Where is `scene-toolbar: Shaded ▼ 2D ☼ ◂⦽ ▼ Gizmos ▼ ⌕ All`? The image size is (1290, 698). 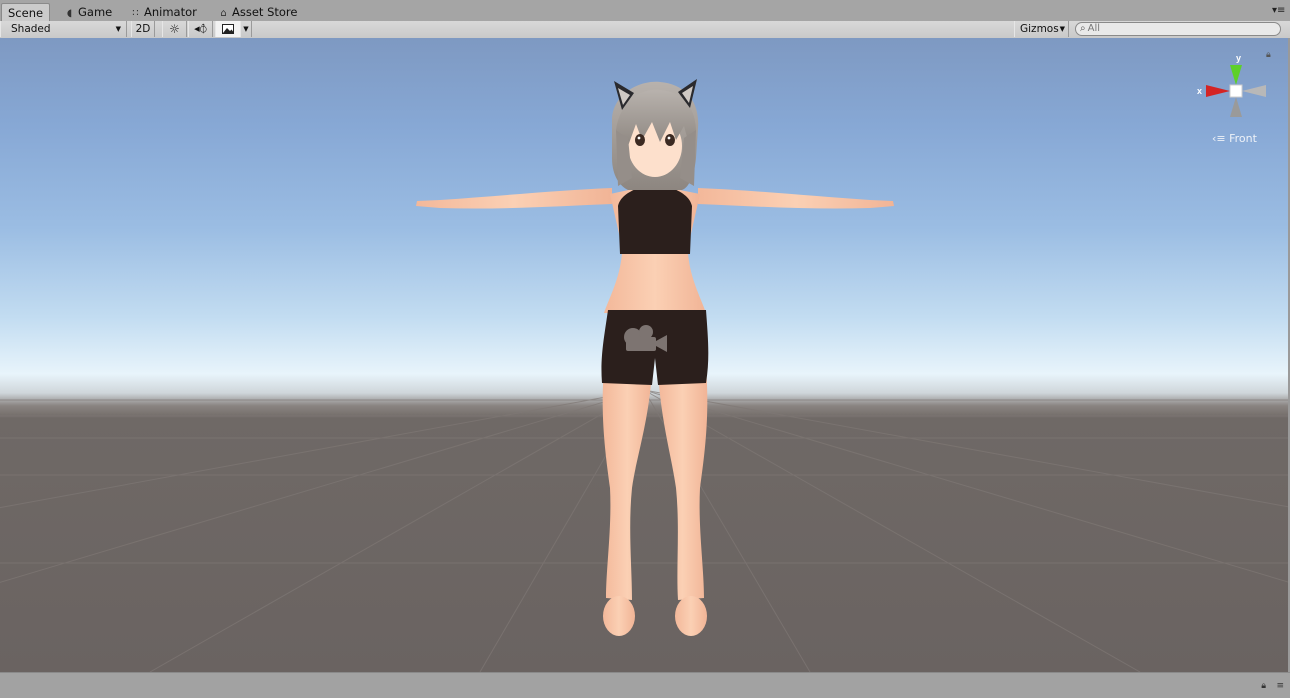 scene-toolbar: Shaded ▼ 2D ☼ ◂⦽ ▼ Gizmos ▼ ⌕ All is located at coordinates (645, 30).